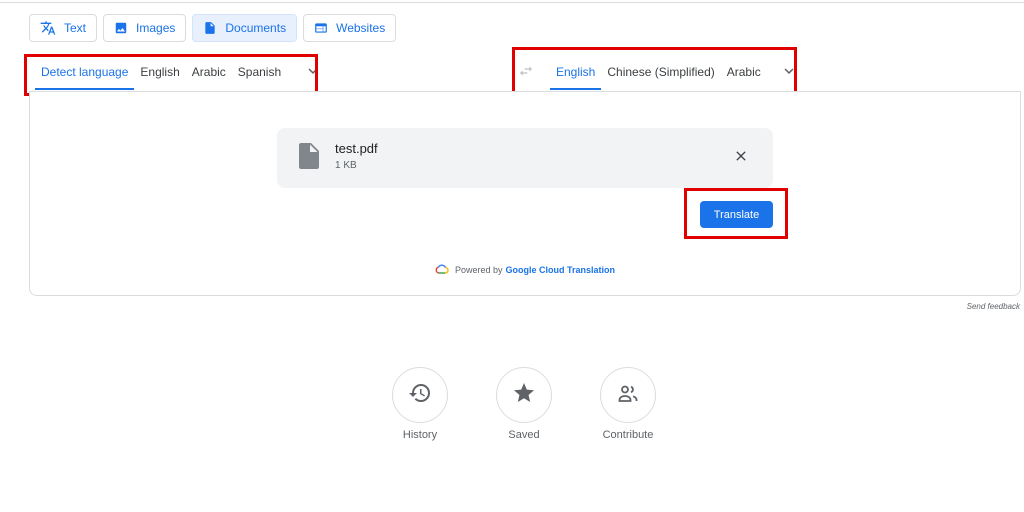 Image resolution: width=1024 pixels, height=512 pixels. I want to click on file-name: test.pdf, so click(356, 148).